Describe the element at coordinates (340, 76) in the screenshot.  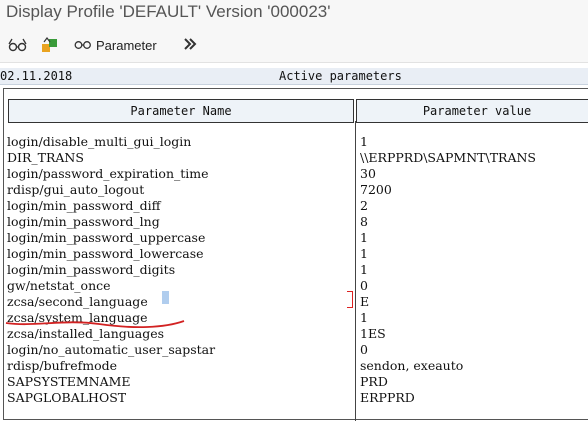
I see `report-heading: Active parameters` at that location.